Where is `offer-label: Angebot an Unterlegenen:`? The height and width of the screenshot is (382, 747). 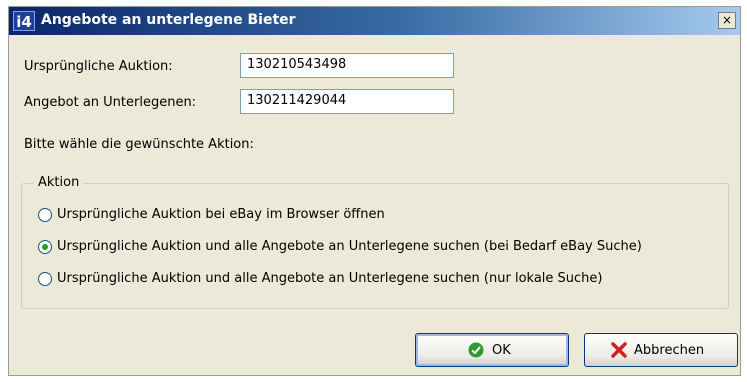 offer-label: Angebot an Unterlegenen: is located at coordinates (110, 102).